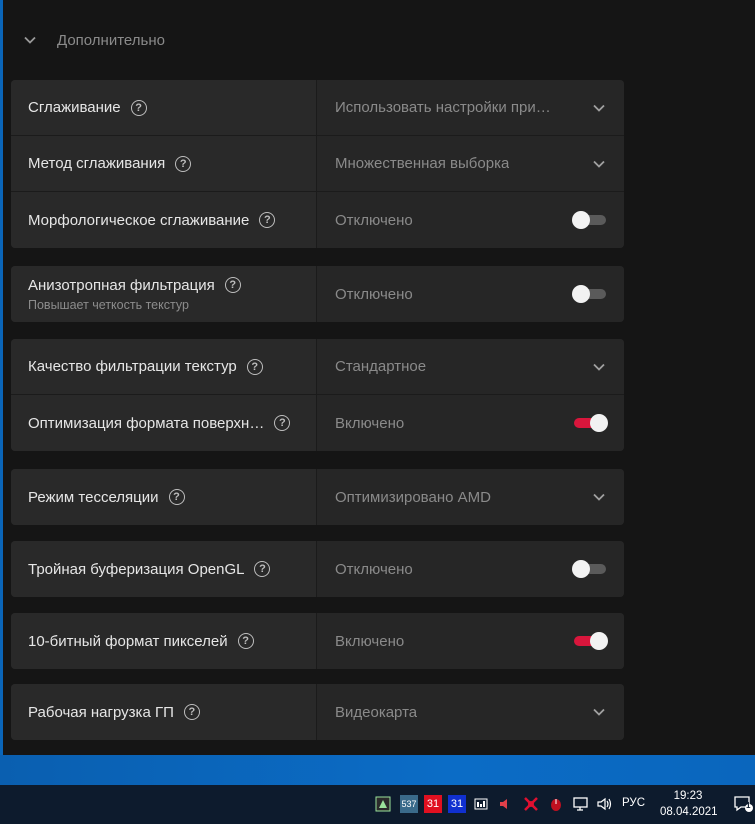 The image size is (755, 824). I want to click on setting-label-cell: Метод сглаживания?, so click(164, 163).